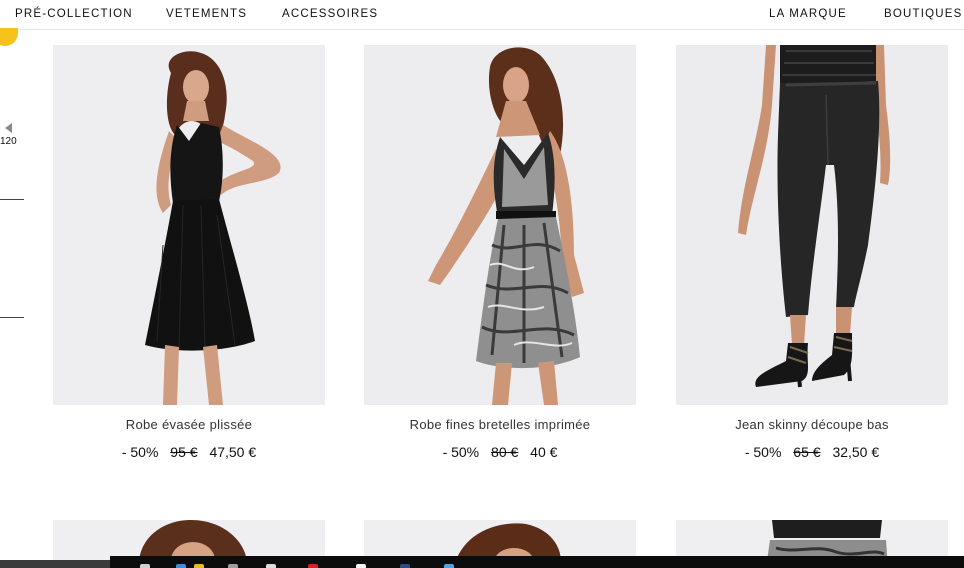 The height and width of the screenshot is (568, 964). I want to click on nav-item-accessoires: ACCESSOIRES, so click(330, 14).